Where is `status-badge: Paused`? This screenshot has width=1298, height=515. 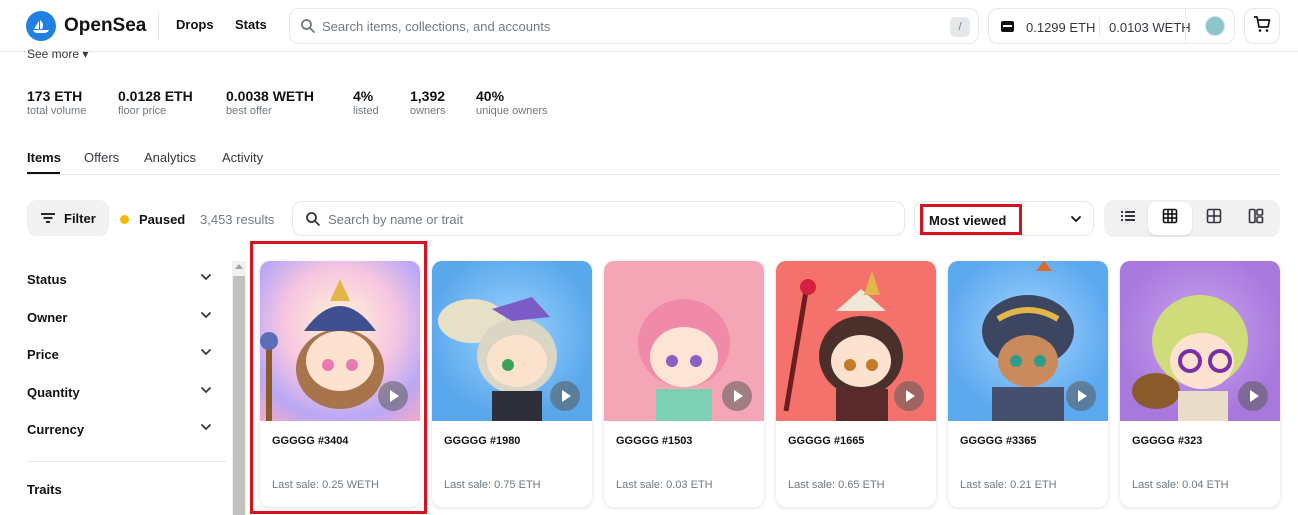 status-badge: Paused is located at coordinates (152, 219).